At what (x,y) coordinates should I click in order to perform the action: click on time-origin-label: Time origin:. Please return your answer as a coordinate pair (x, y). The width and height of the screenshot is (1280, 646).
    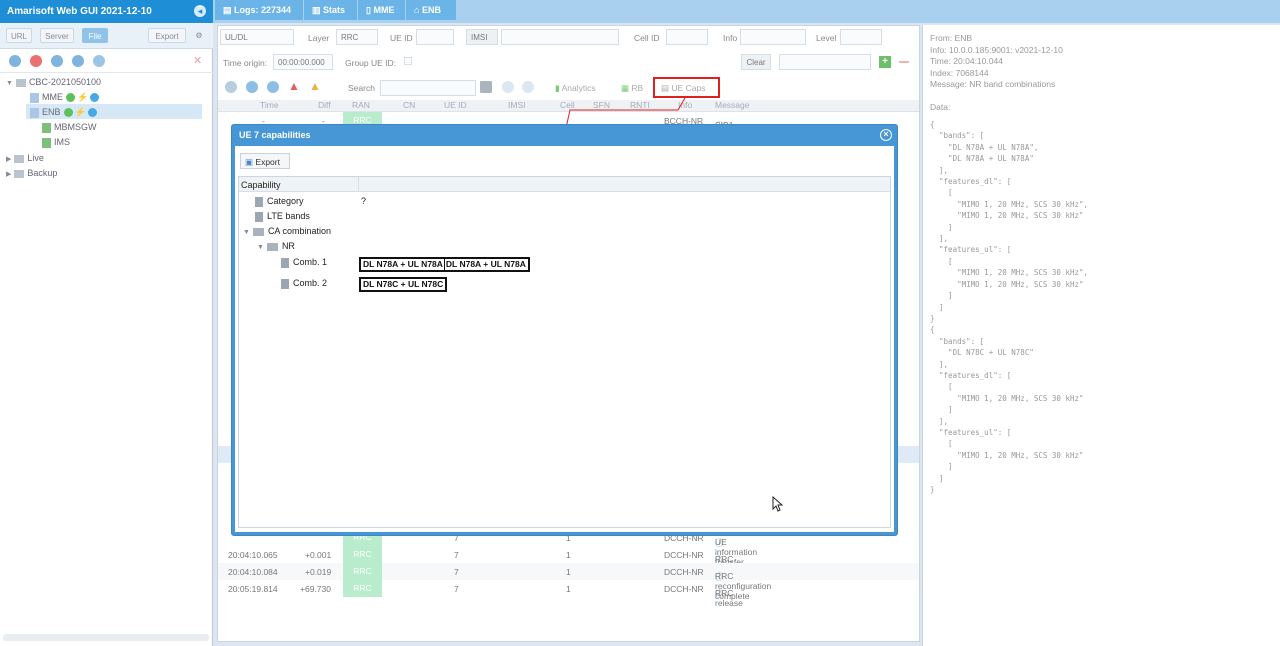
    Looking at the image, I should click on (245, 63).